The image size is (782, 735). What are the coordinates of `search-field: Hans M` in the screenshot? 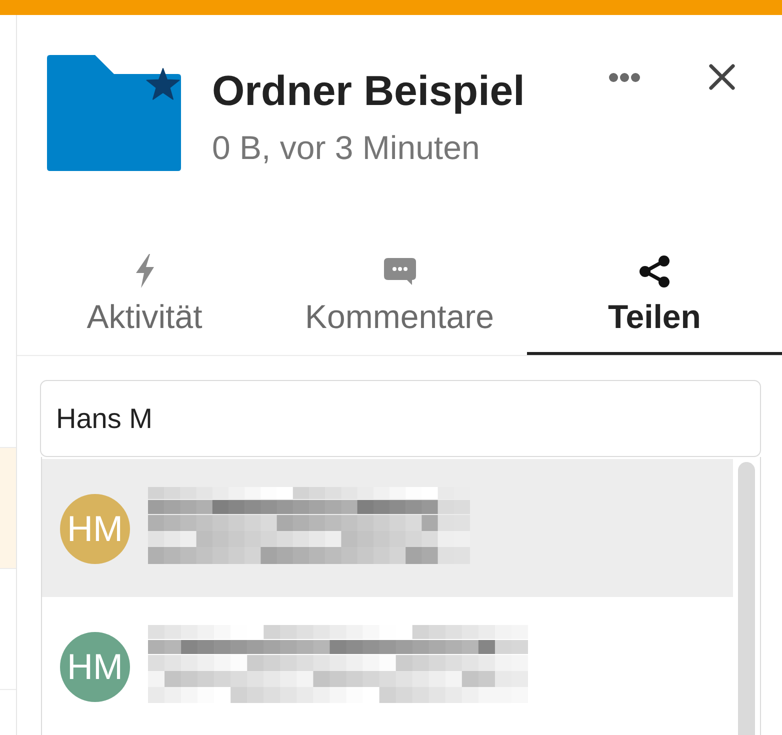 It's located at (400, 418).